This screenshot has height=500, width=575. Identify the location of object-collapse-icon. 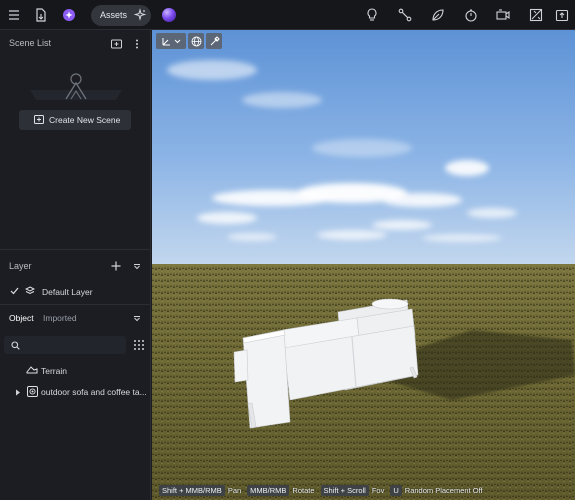
(137, 318).